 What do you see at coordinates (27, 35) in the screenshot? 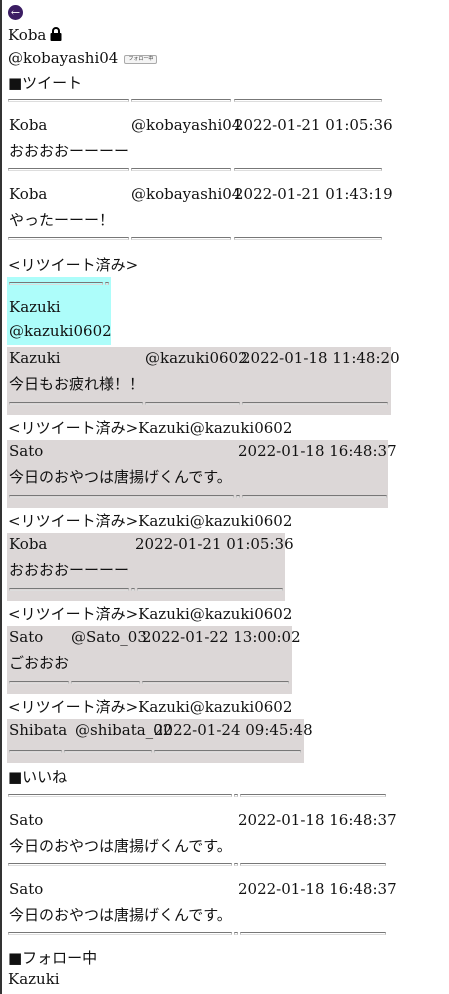
I see `profile-name: Koba` at bounding box center [27, 35].